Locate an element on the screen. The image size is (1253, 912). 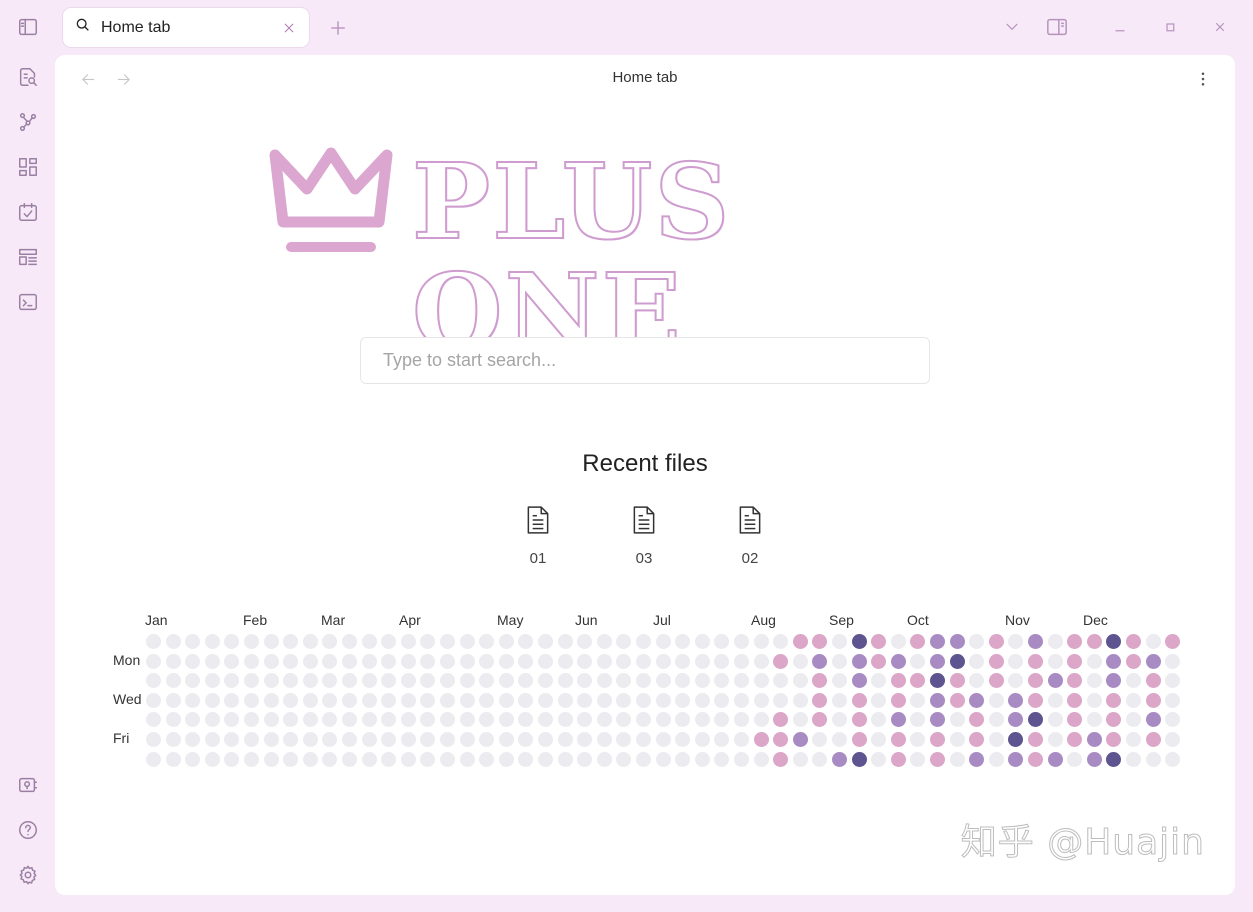
help-icon is located at coordinates (28, 830).